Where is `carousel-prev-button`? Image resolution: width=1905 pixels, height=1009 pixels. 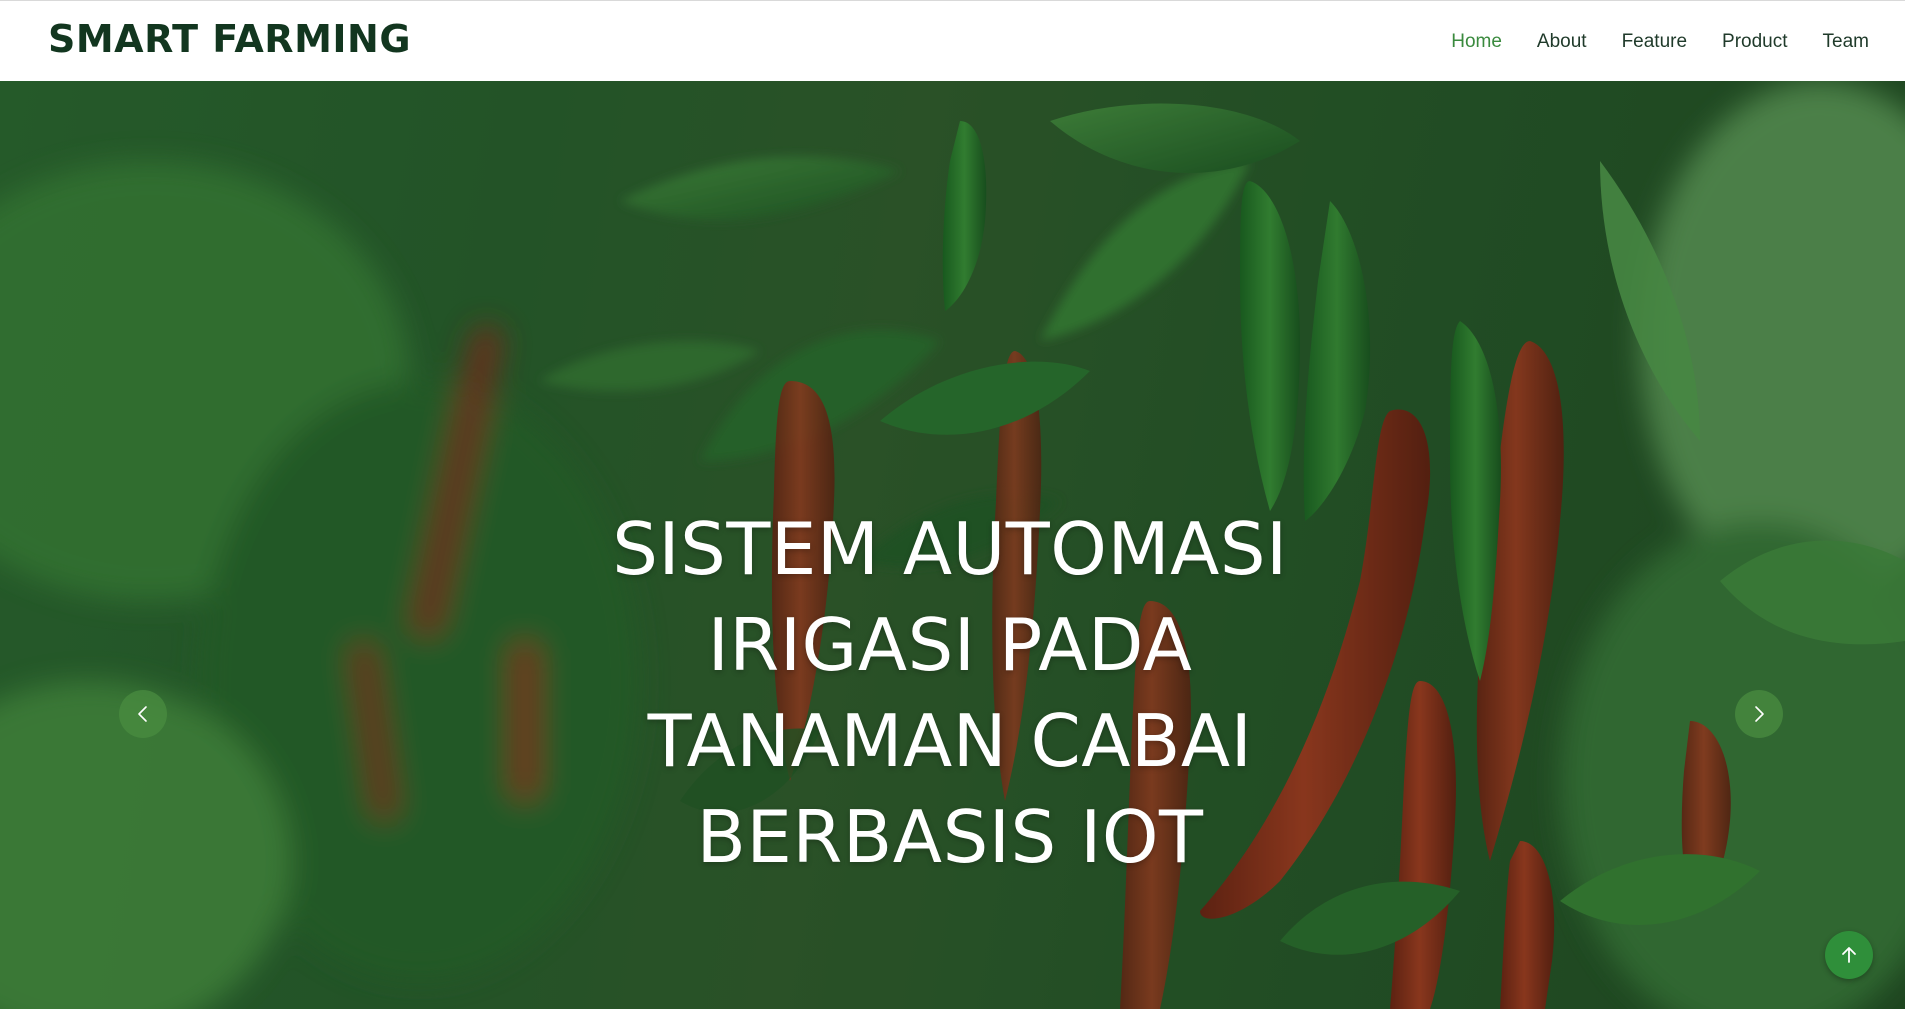
carousel-prev-button is located at coordinates (143, 714).